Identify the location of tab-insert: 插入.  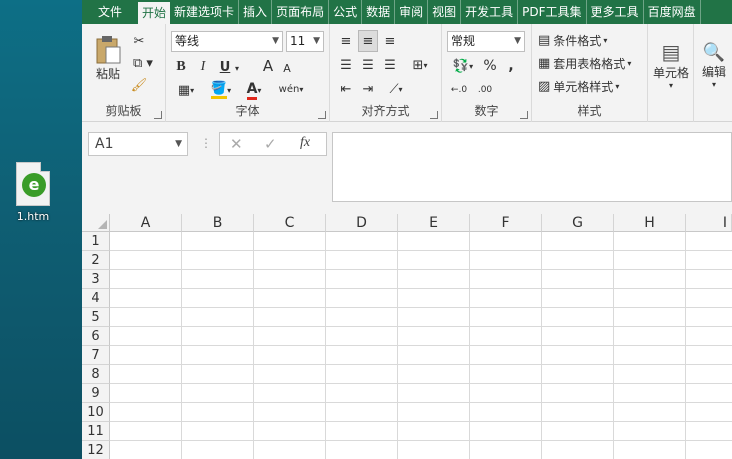
(256, 12).